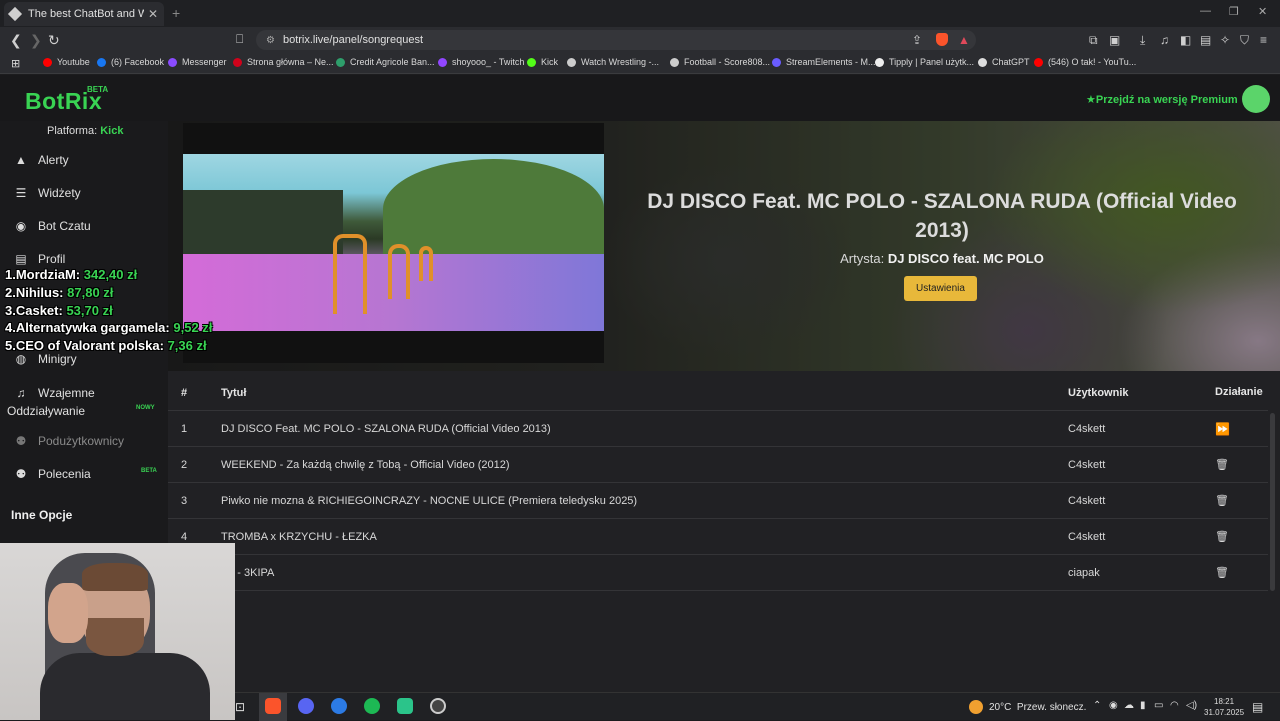  What do you see at coordinates (1234, 11) in the screenshot?
I see `restore-icon: ❐` at bounding box center [1234, 11].